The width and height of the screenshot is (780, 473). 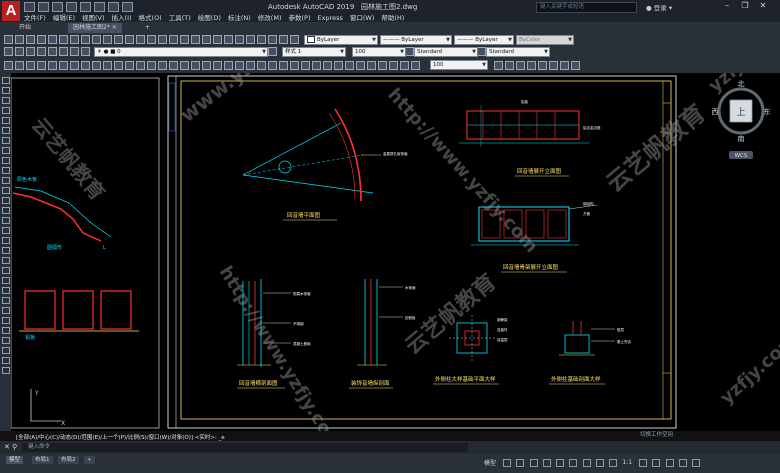 I want to click on menu-item: 修改(M), so click(x=270, y=17).